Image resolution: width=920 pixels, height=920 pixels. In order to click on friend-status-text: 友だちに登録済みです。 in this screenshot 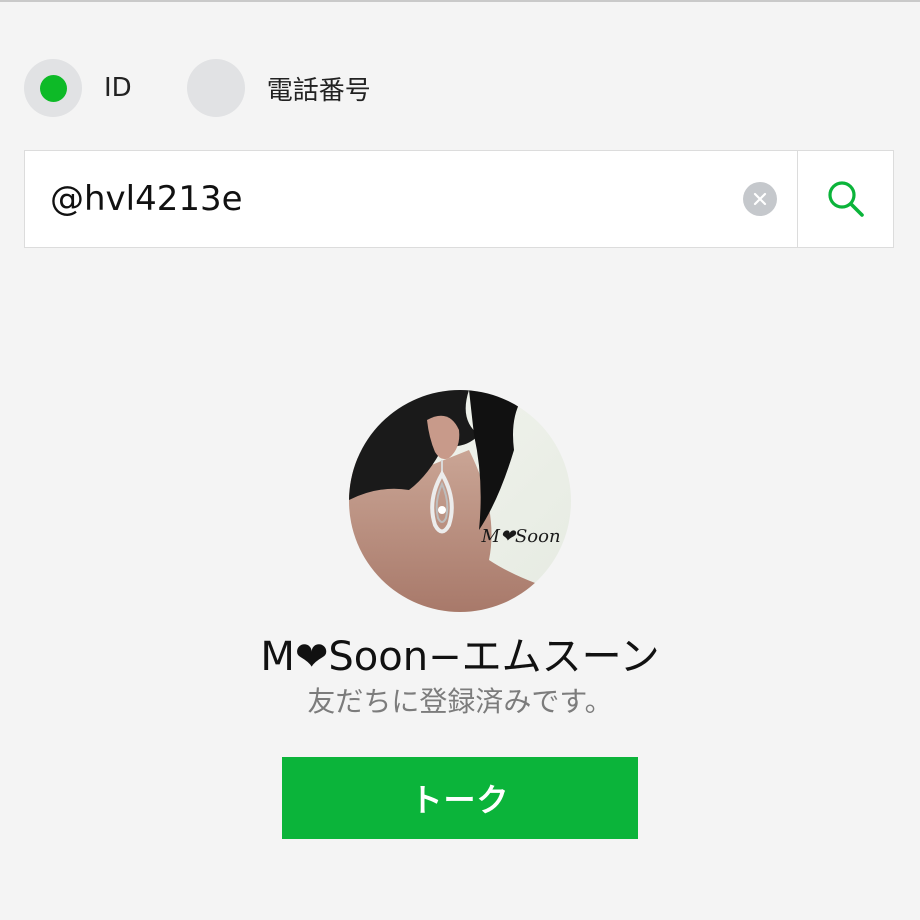, I will do `click(460, 701)`.